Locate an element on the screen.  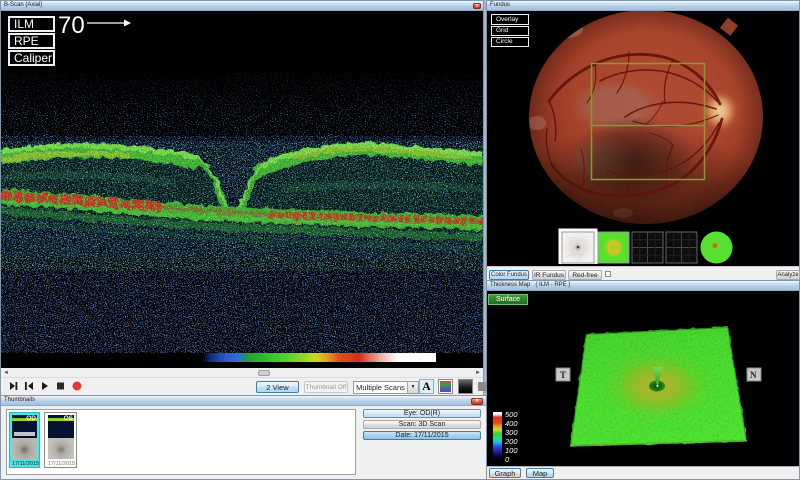
svg-text: 300 is located at coordinates (511, 432).